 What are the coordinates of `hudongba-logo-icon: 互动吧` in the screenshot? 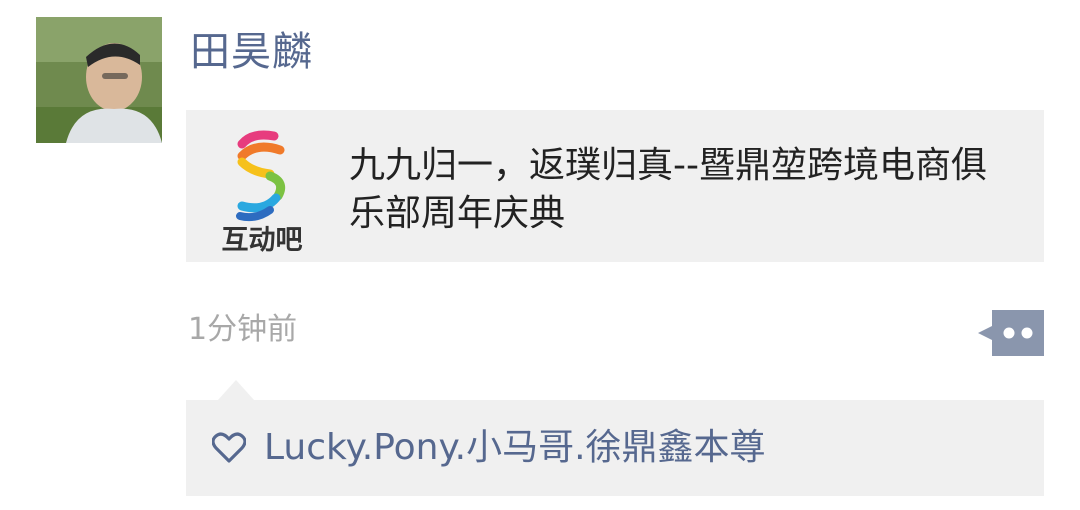 It's located at (262, 192).